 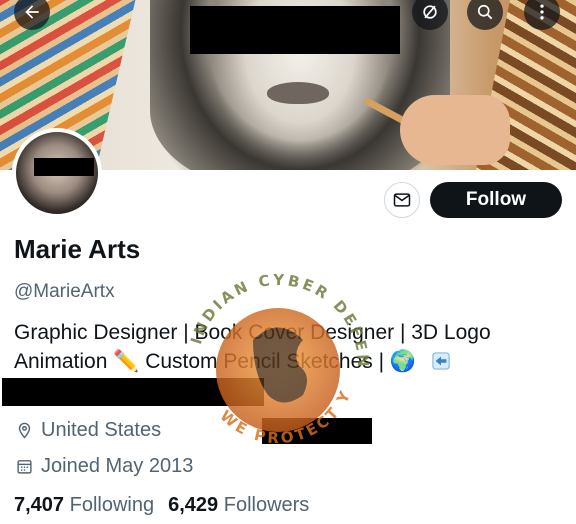 I want to click on location-row: United States, so click(x=88, y=430).